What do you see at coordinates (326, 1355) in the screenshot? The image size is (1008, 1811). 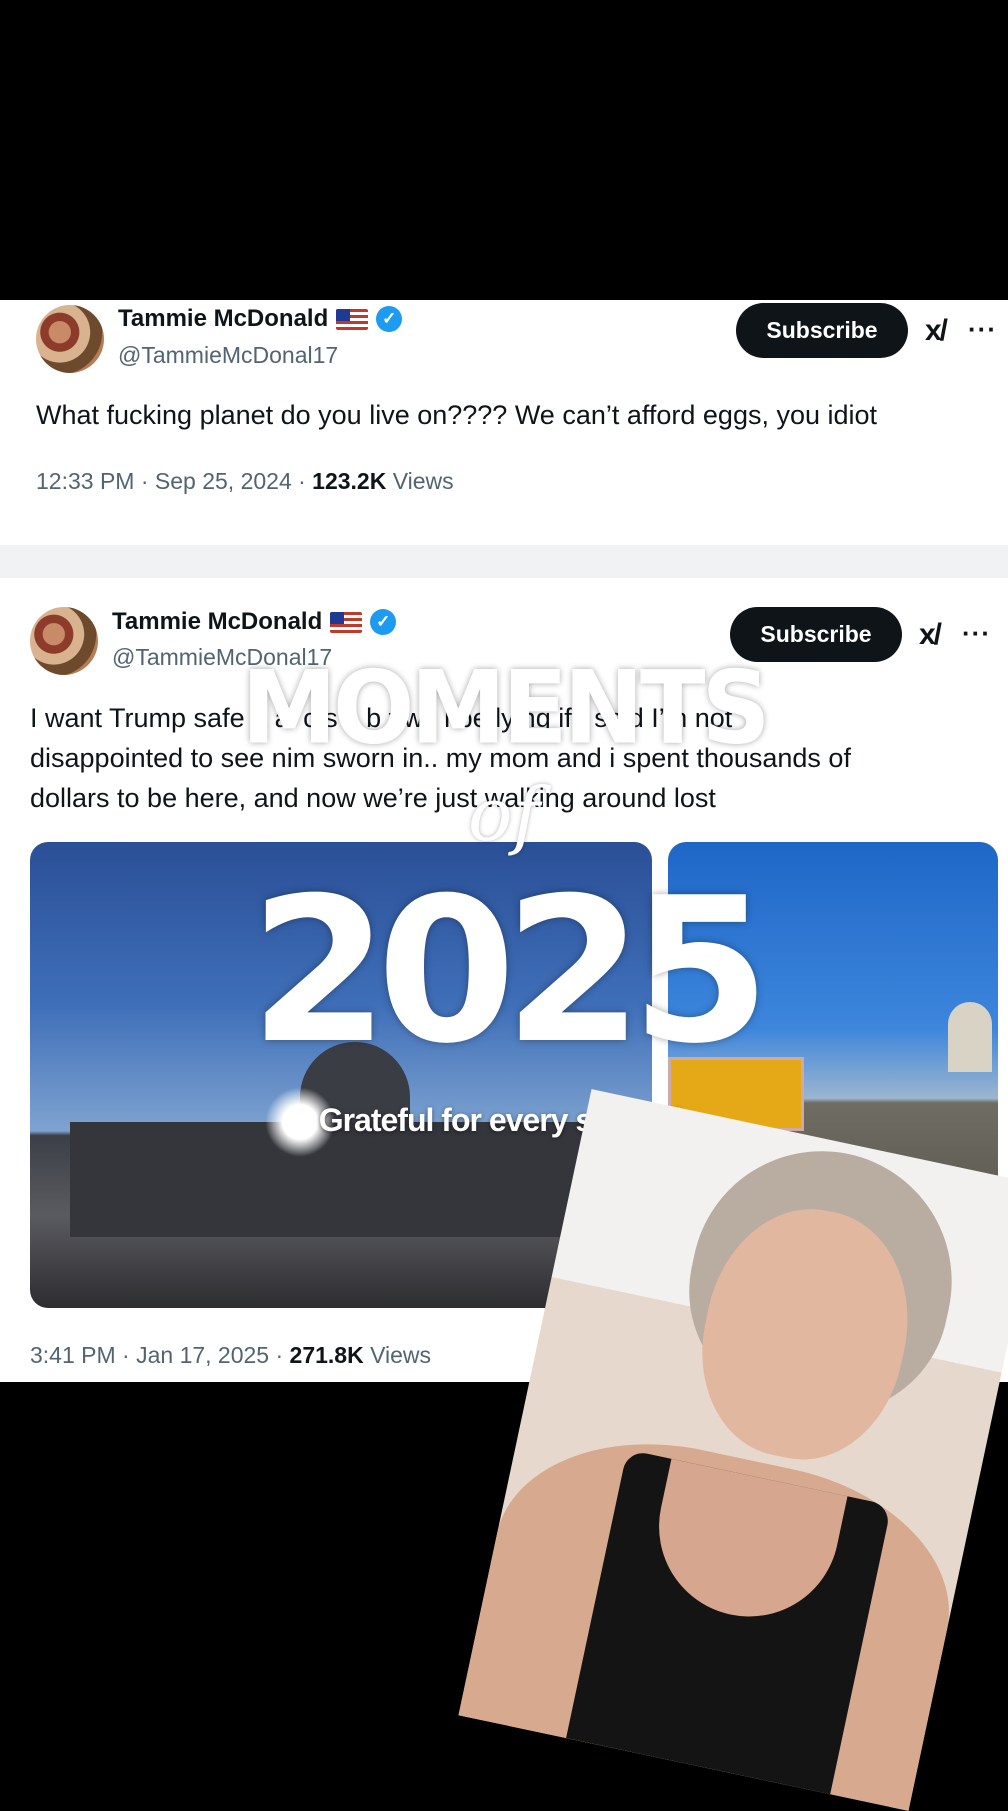 I see `views-count: 271.8K` at bounding box center [326, 1355].